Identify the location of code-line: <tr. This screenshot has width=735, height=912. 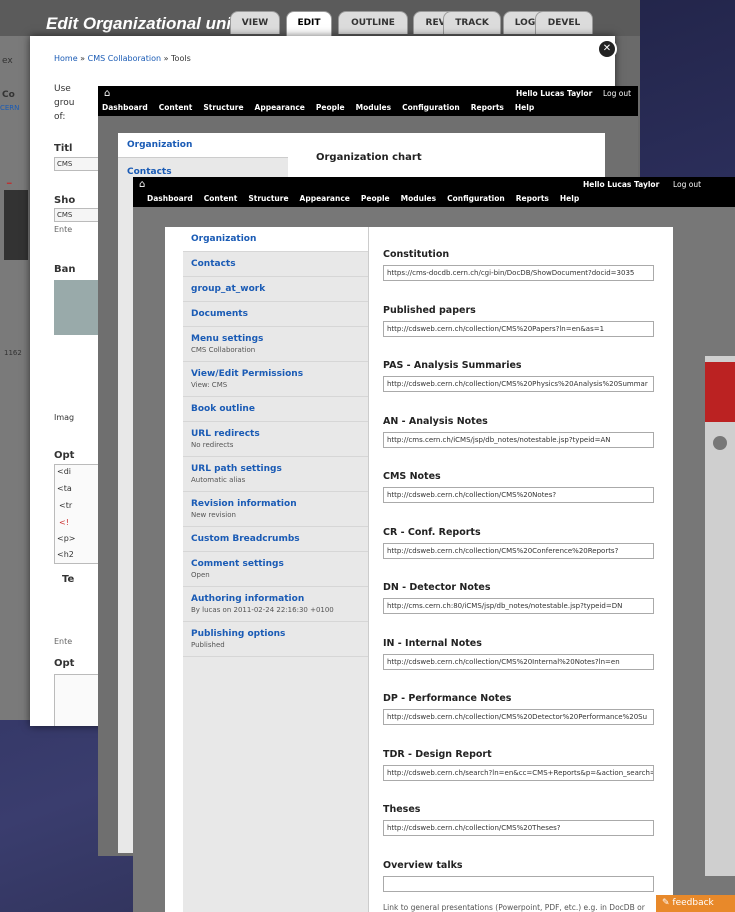
(66, 505).